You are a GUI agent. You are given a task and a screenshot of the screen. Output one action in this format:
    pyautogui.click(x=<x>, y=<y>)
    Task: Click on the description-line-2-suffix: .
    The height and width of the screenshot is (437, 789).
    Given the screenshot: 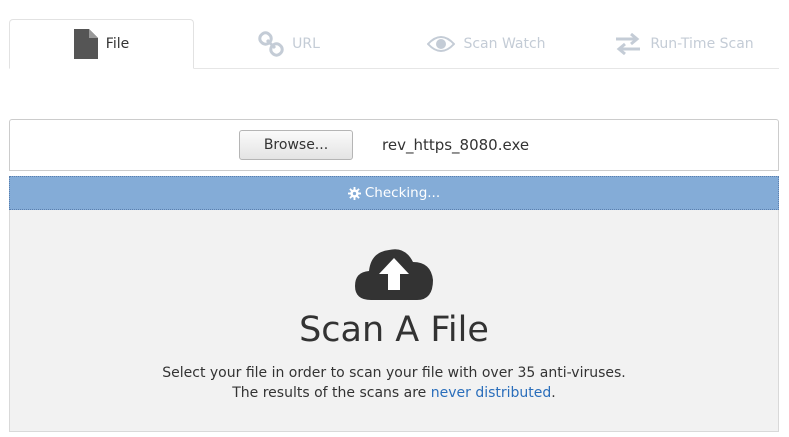 What is the action you would take?
    pyautogui.click(x=553, y=393)
    